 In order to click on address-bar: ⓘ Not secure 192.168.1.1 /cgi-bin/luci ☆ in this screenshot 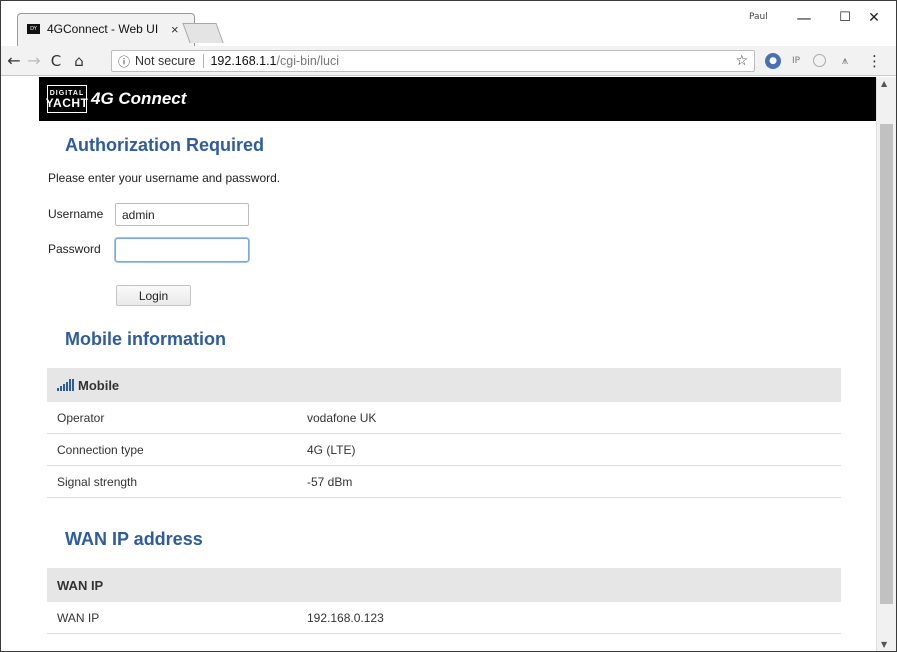, I will do `click(433, 61)`.